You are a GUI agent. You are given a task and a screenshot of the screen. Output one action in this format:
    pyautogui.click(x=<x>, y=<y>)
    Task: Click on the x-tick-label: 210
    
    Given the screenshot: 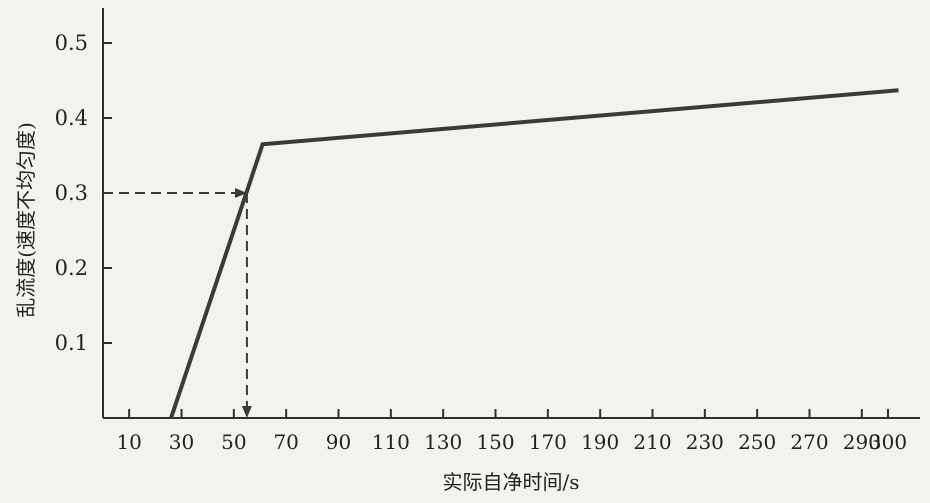 What is the action you would take?
    pyautogui.click(x=652, y=442)
    